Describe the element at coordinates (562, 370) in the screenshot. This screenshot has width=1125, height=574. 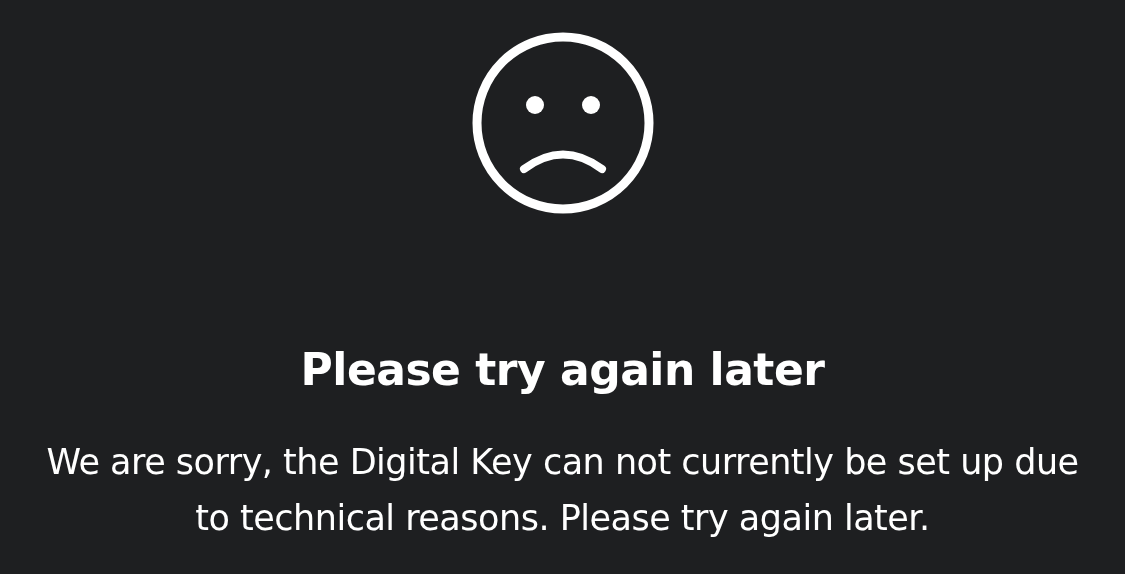
I see `error-title: Please try again later` at that location.